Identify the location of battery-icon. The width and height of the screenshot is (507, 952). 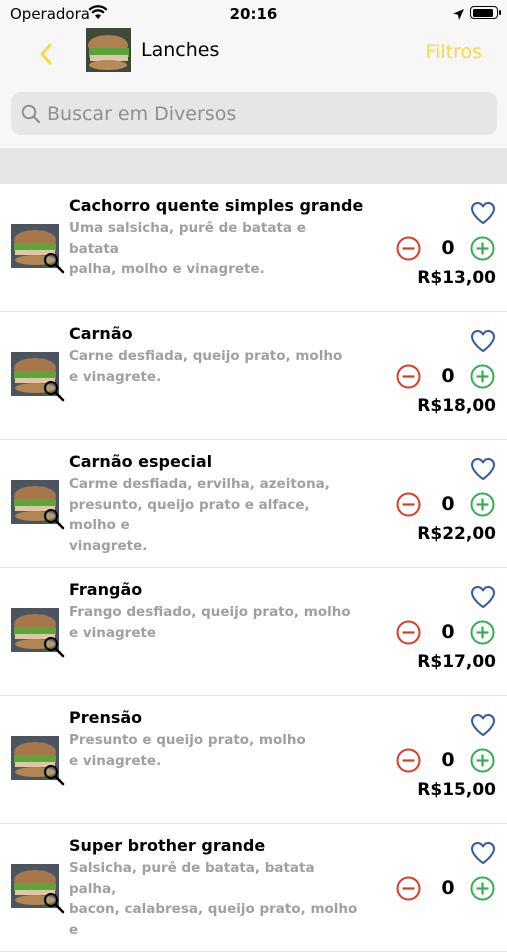
(485, 12).